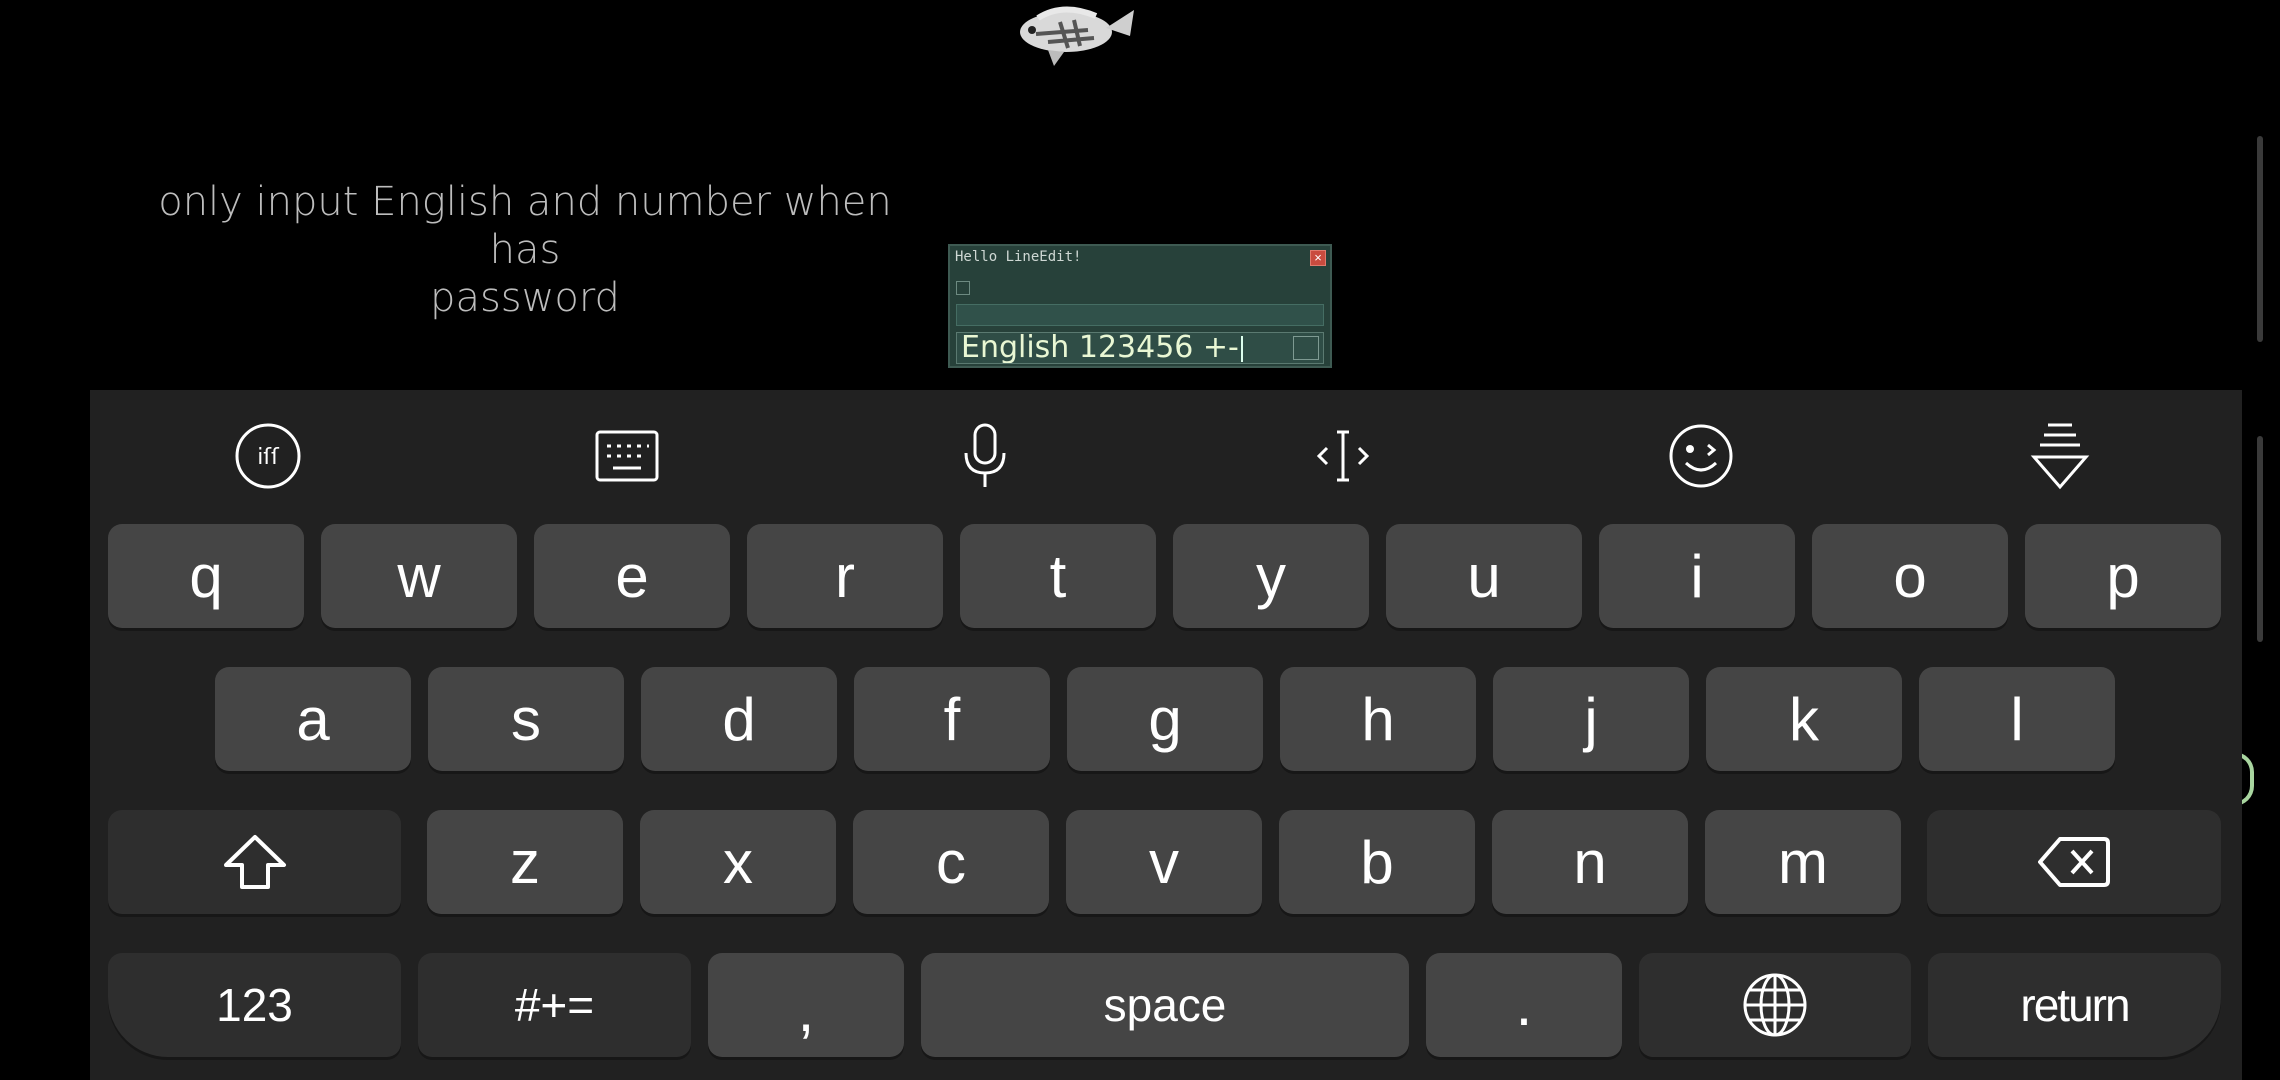 The image size is (2280, 1080). I want to click on key-a: a, so click(313, 719).